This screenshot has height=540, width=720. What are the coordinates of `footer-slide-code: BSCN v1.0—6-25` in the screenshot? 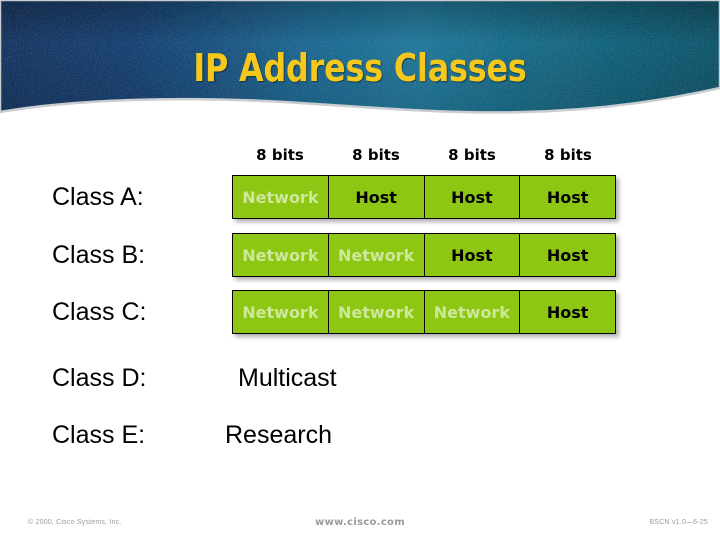 It's located at (678, 522).